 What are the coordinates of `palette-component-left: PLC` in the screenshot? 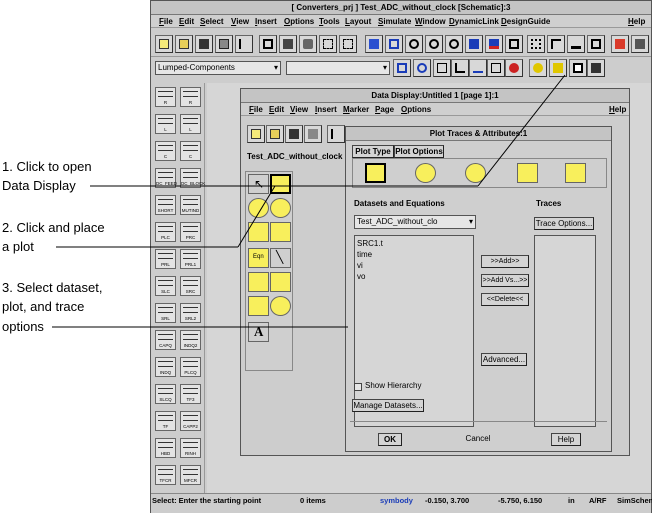 It's located at (165, 232).